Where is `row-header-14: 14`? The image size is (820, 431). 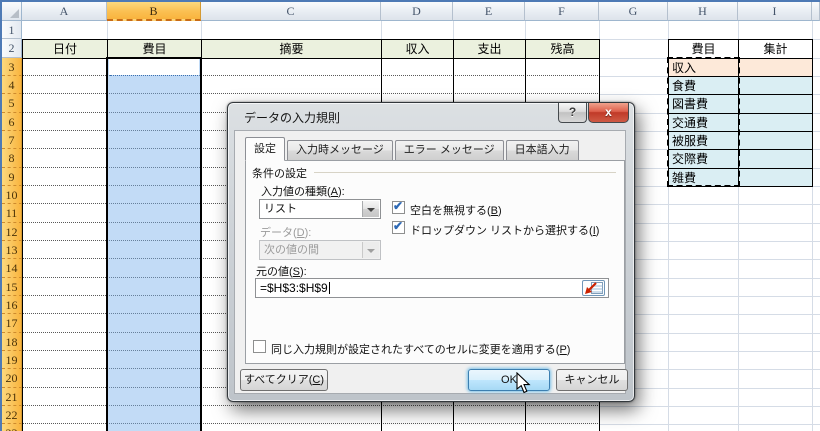
row-header-14: 14 is located at coordinates (12, 268).